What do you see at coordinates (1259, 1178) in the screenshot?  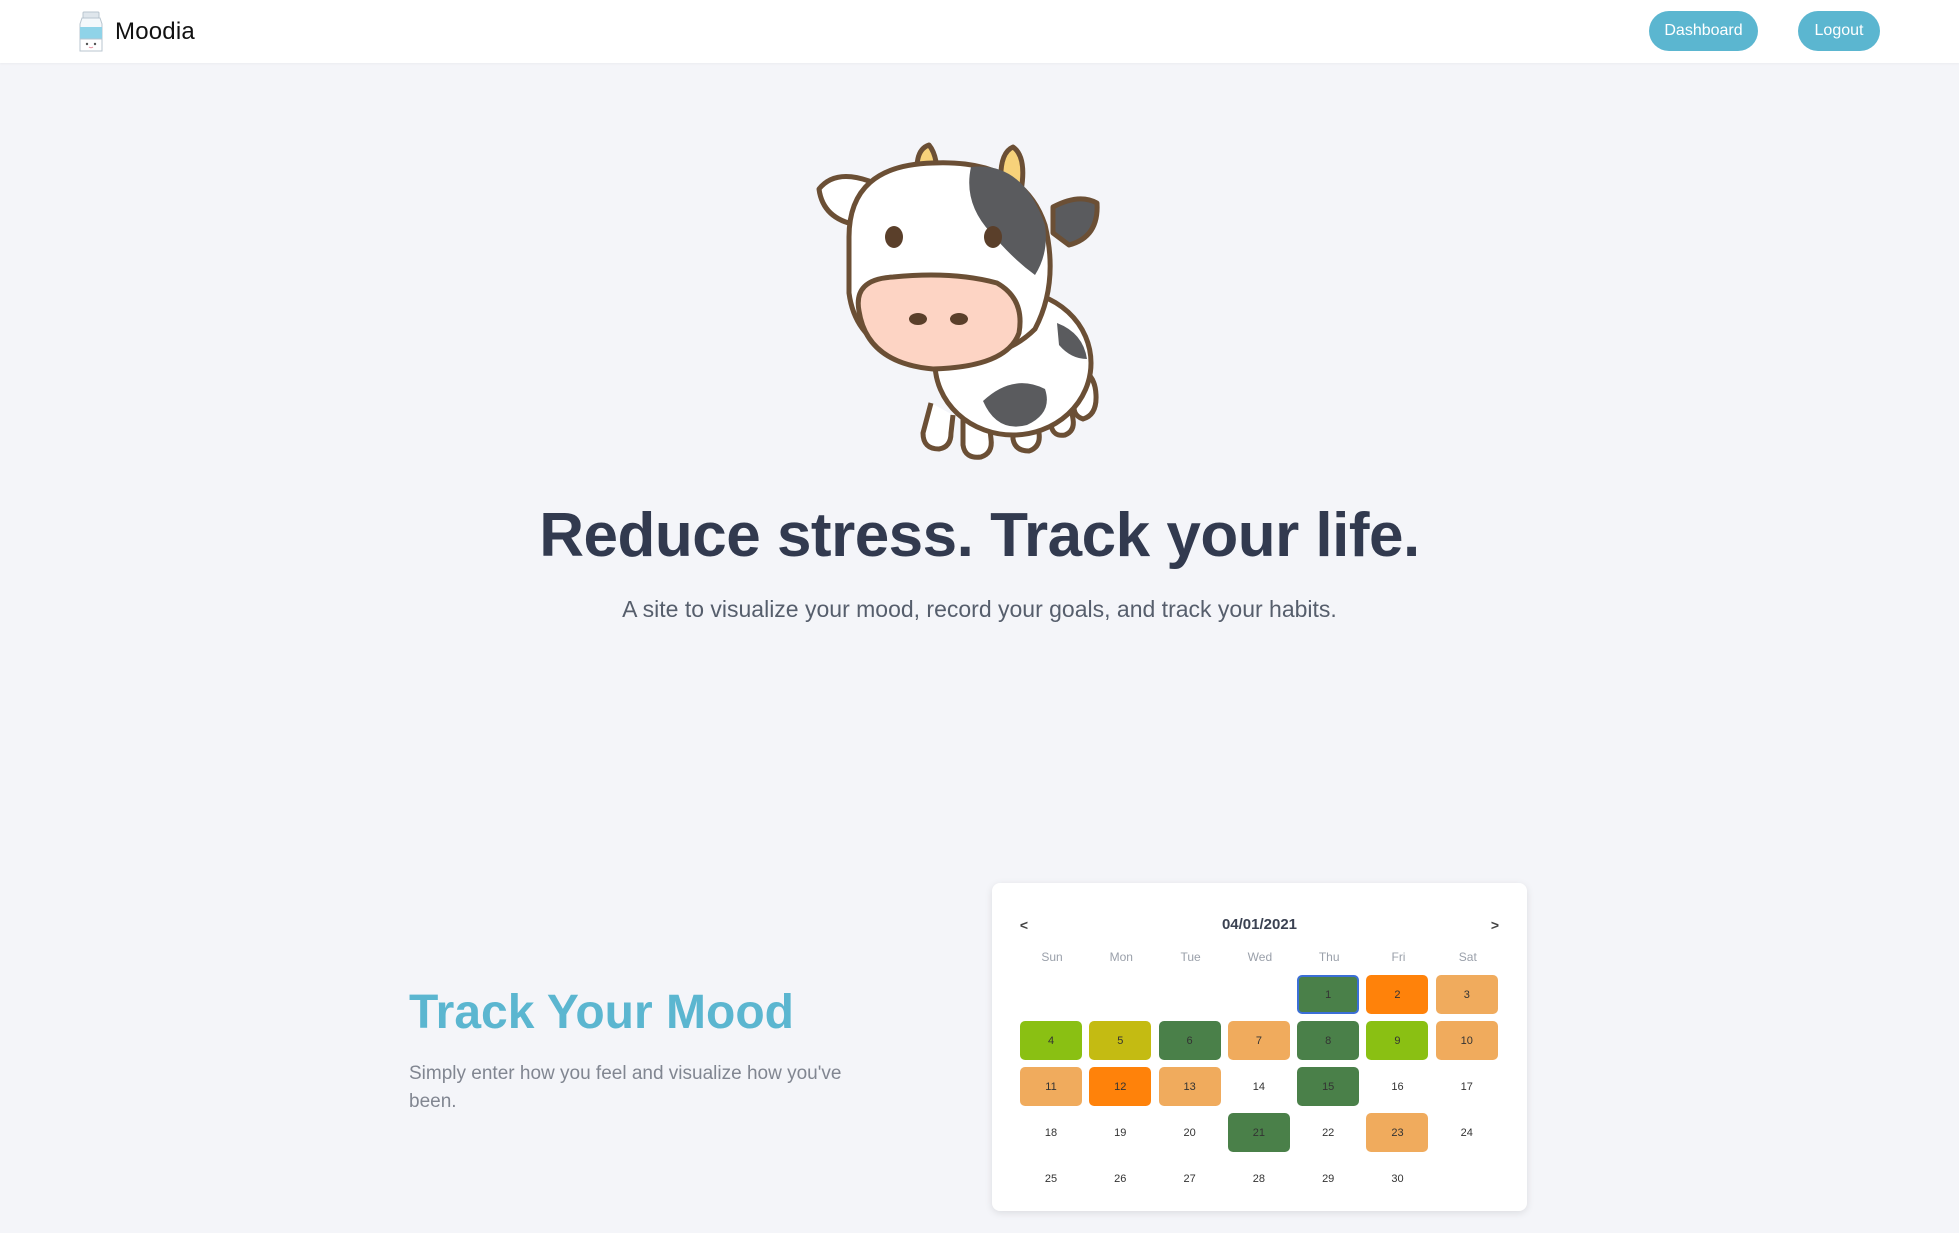 I see `calendar-day-cell: 28` at bounding box center [1259, 1178].